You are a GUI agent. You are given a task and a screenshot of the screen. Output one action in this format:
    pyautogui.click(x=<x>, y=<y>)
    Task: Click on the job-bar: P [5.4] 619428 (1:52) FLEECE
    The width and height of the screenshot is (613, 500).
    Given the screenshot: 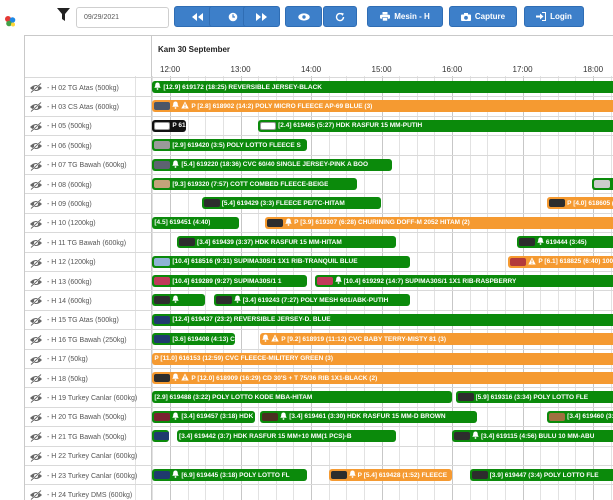 What is the action you would take?
    pyautogui.click(x=390, y=475)
    